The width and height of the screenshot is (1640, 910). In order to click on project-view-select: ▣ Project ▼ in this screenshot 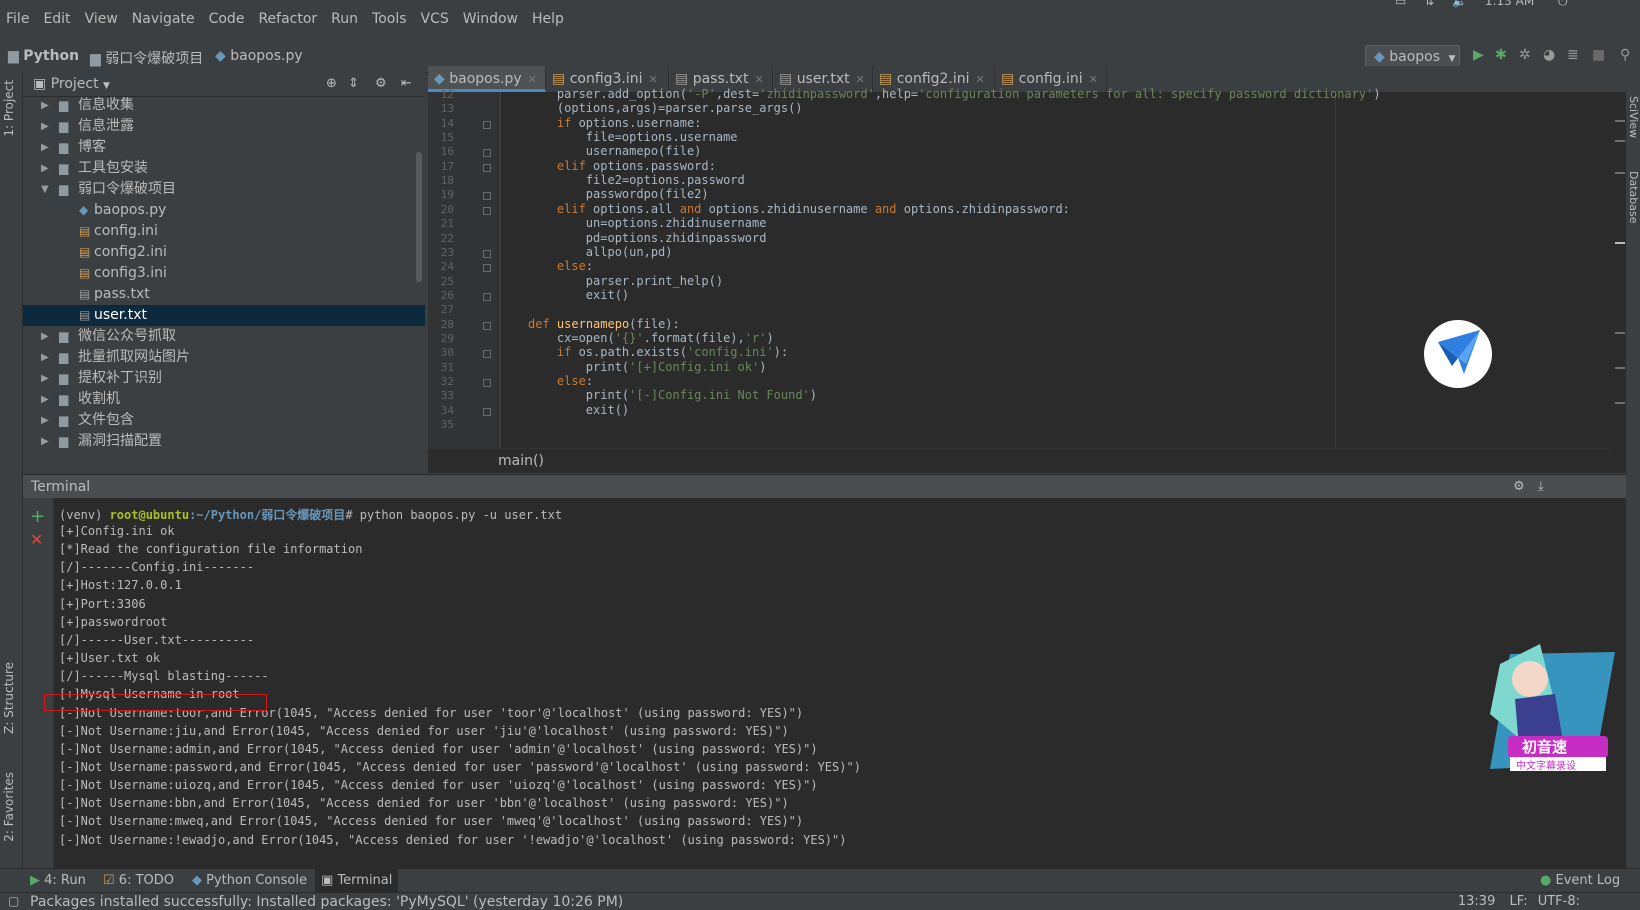, I will do `click(71, 84)`.